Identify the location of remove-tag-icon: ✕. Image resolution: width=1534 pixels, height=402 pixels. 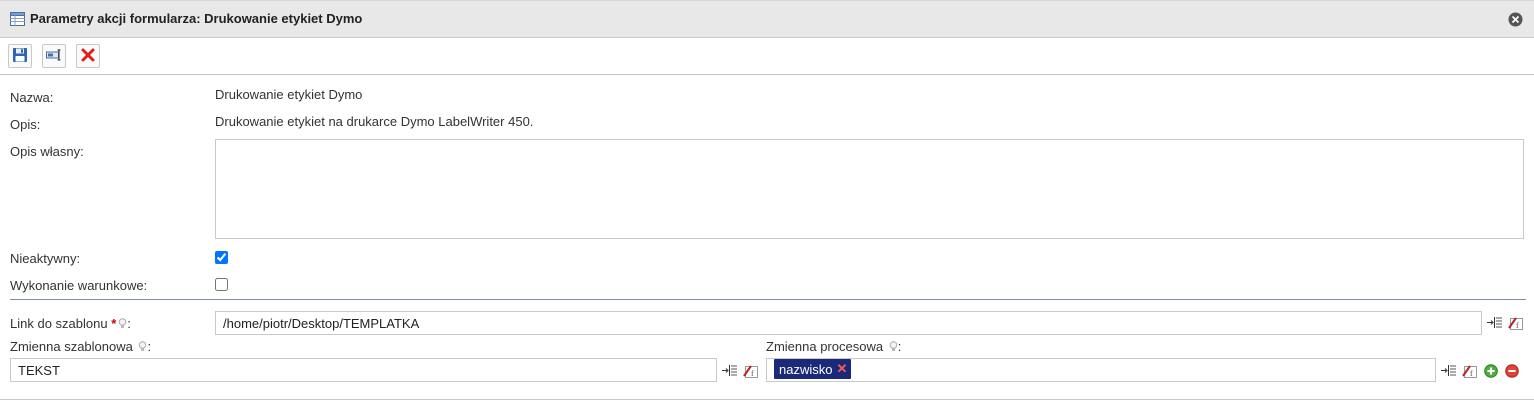
(841, 369).